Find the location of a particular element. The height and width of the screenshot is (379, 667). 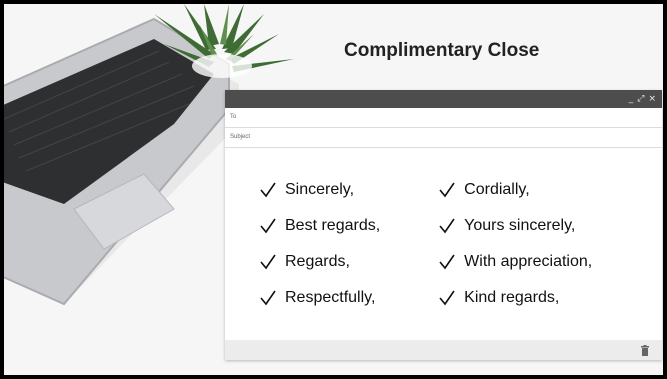

list-item: Regards, is located at coordinates (319, 261).